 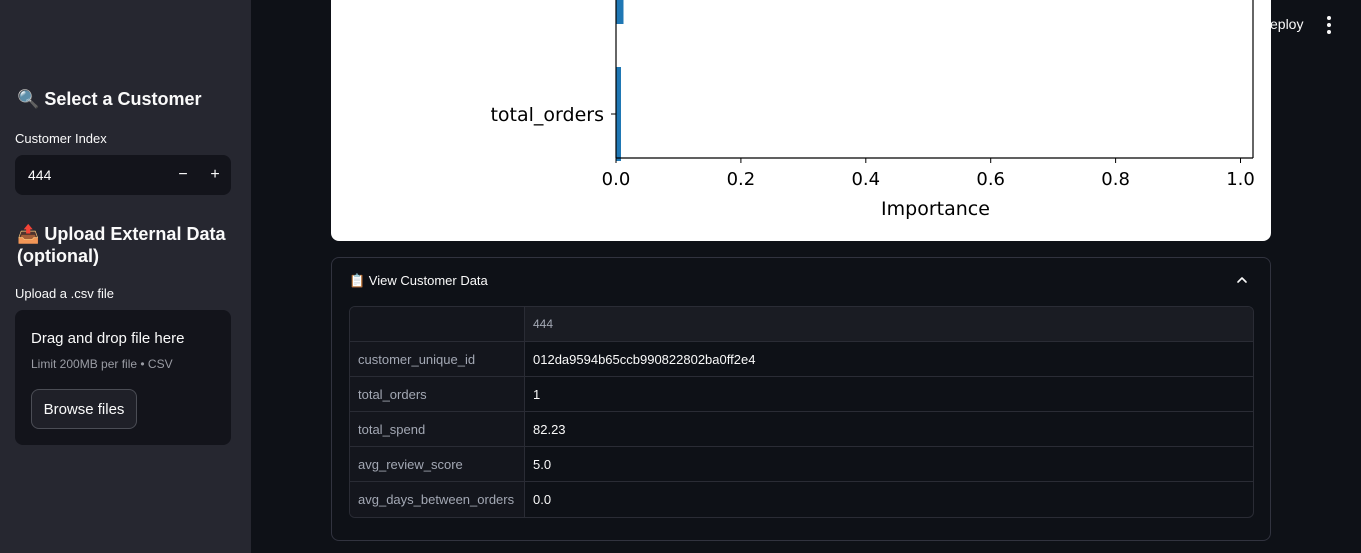 What do you see at coordinates (64, 293) in the screenshot?
I see `upload-label: Upload a .csv file` at bounding box center [64, 293].